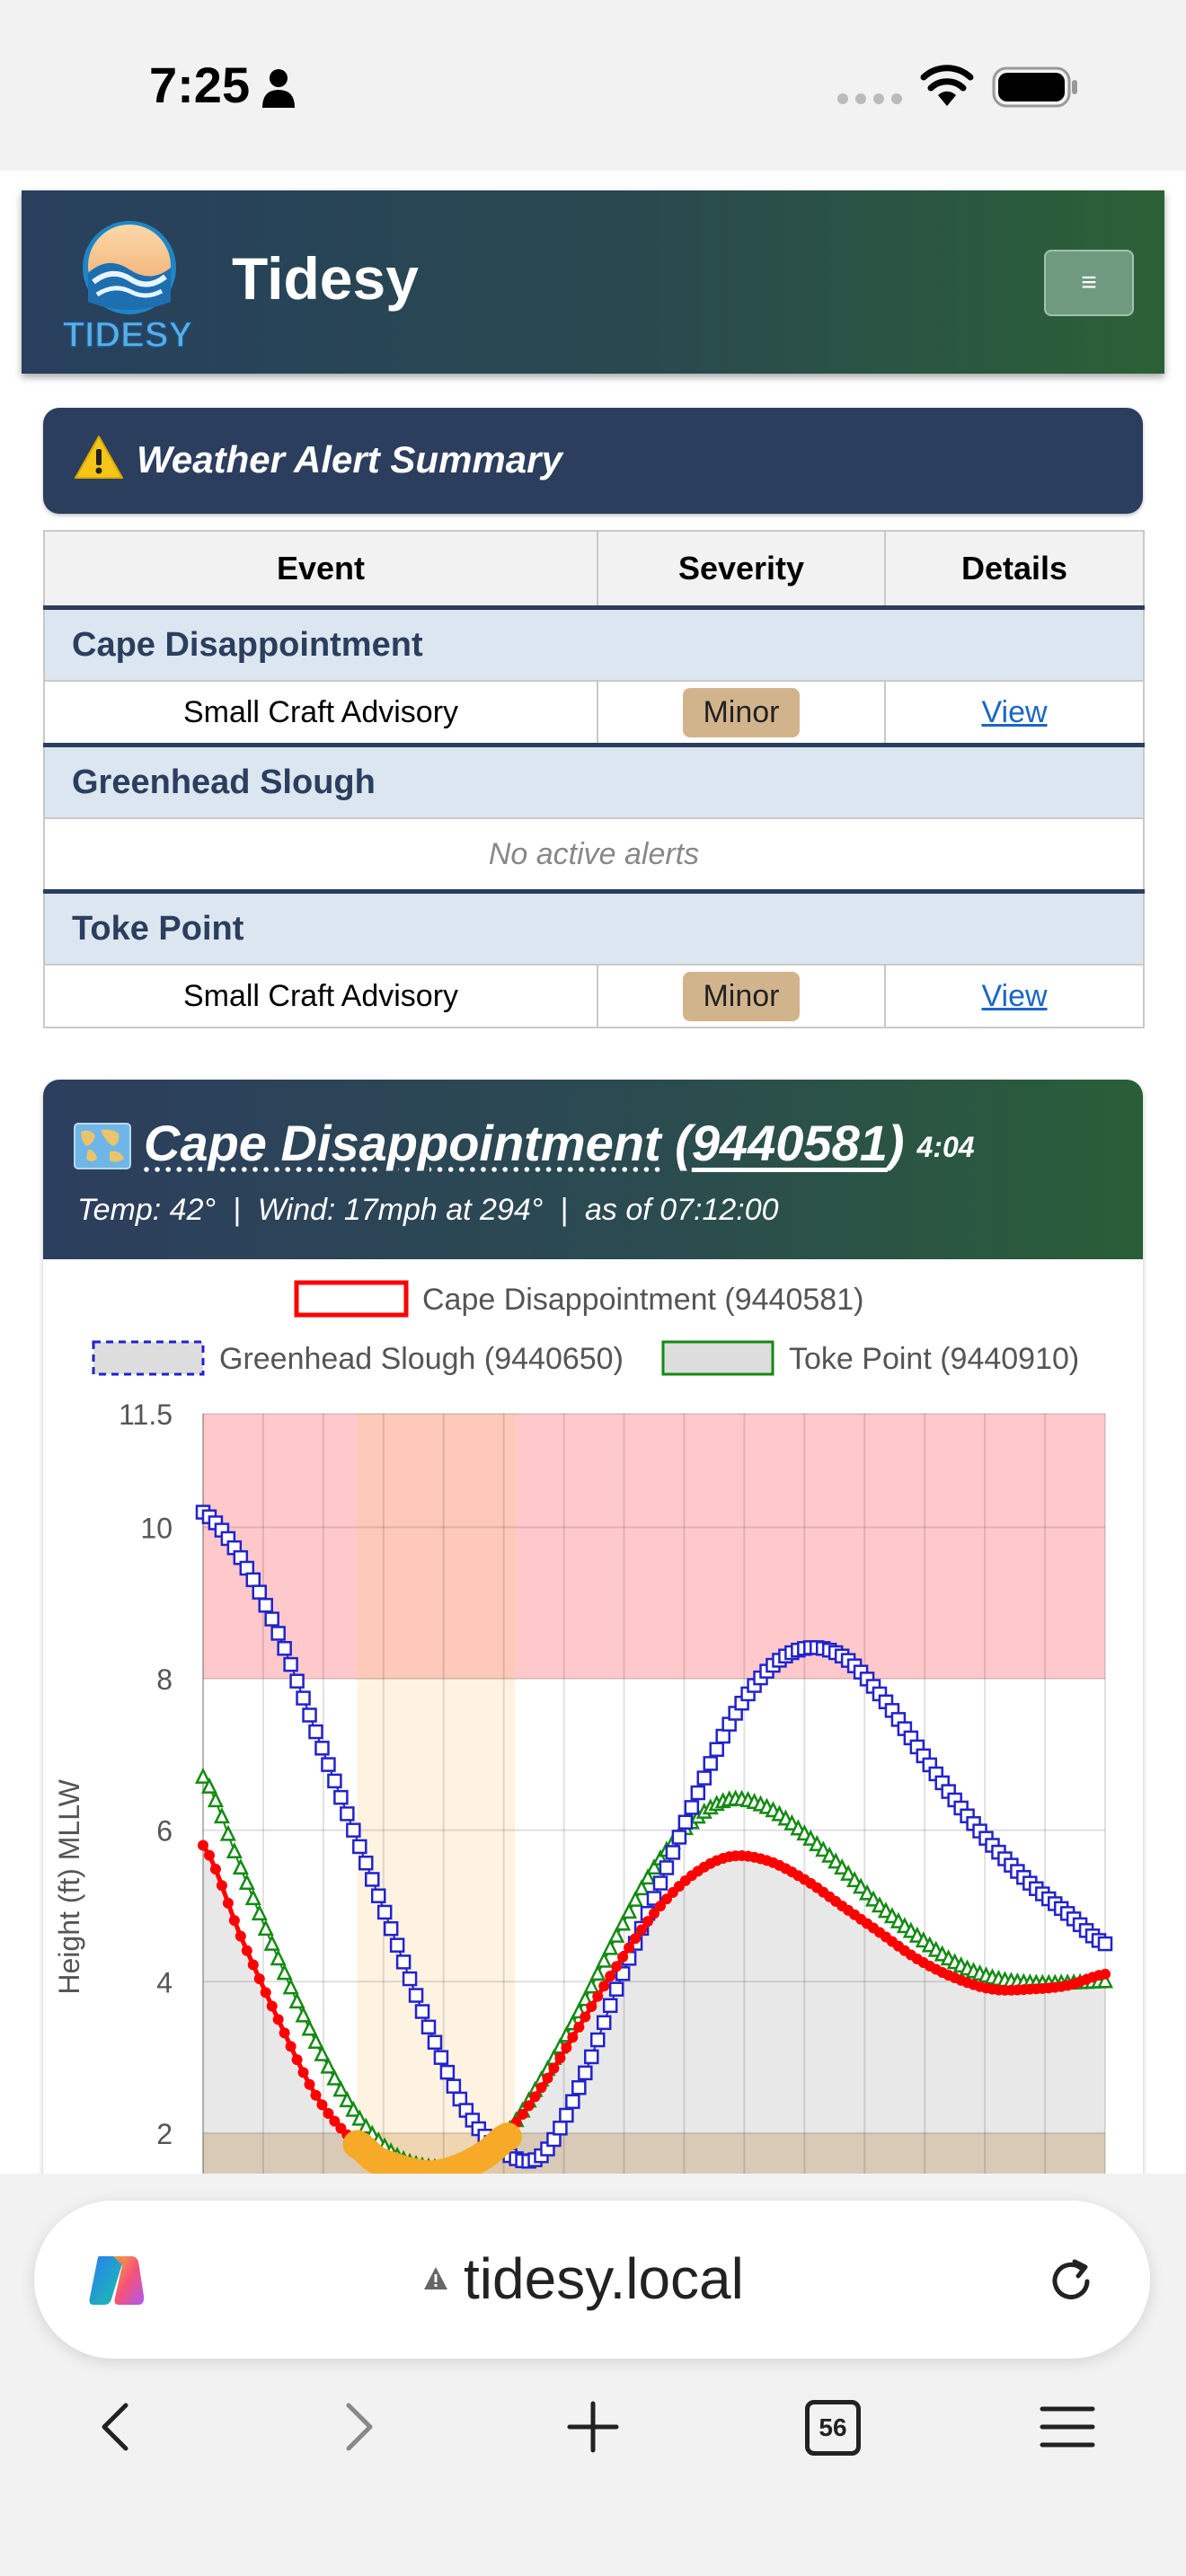 The image size is (1186, 2576). I want to click on temperature: Temp: 42°, so click(147, 1210).